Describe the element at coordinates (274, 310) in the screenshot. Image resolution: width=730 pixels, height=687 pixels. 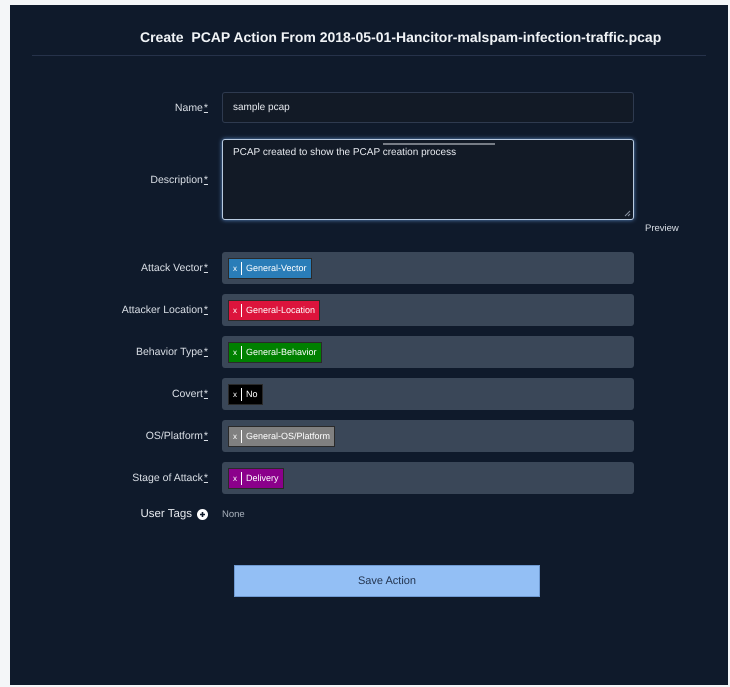
I see `tag-chip: x General-Location` at that location.